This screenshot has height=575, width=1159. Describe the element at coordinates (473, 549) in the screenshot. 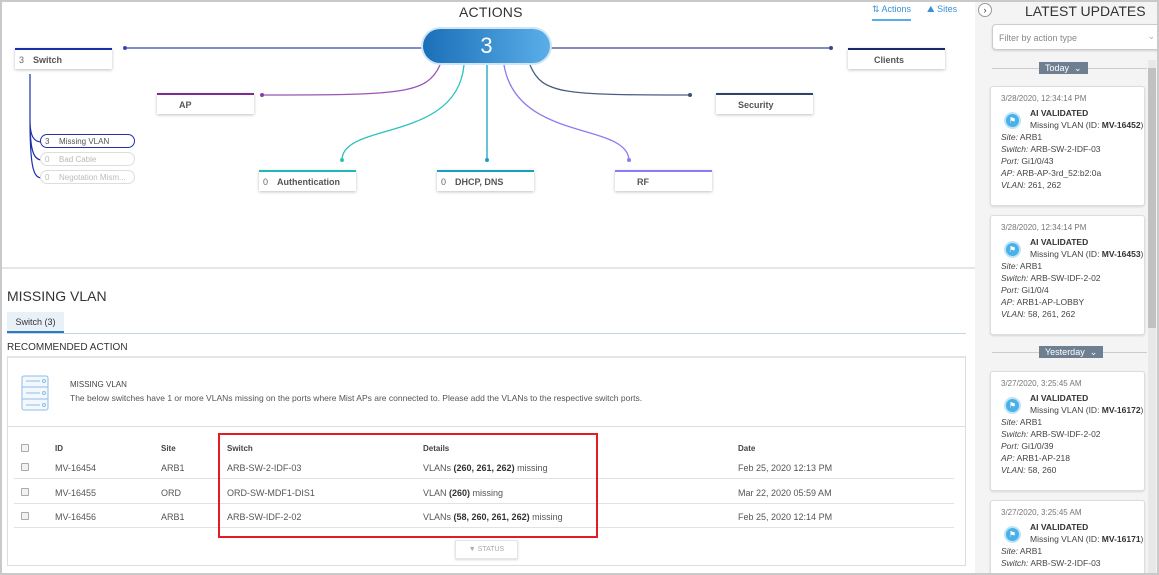

I see `filter-icon: ▼` at that location.